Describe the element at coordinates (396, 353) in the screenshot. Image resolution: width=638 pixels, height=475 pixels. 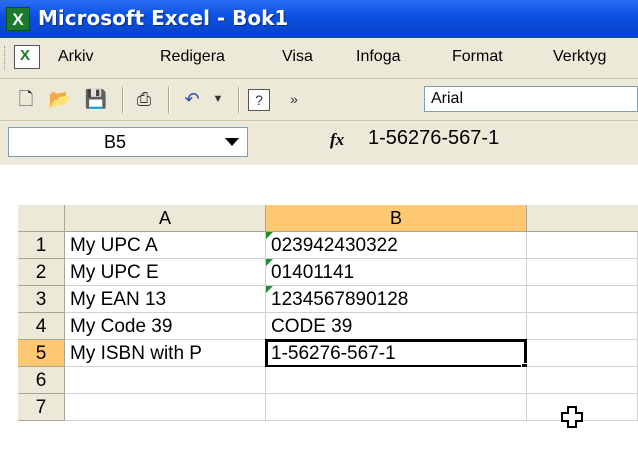
I see `cell-b5-selected: 1-56276-567-1` at that location.